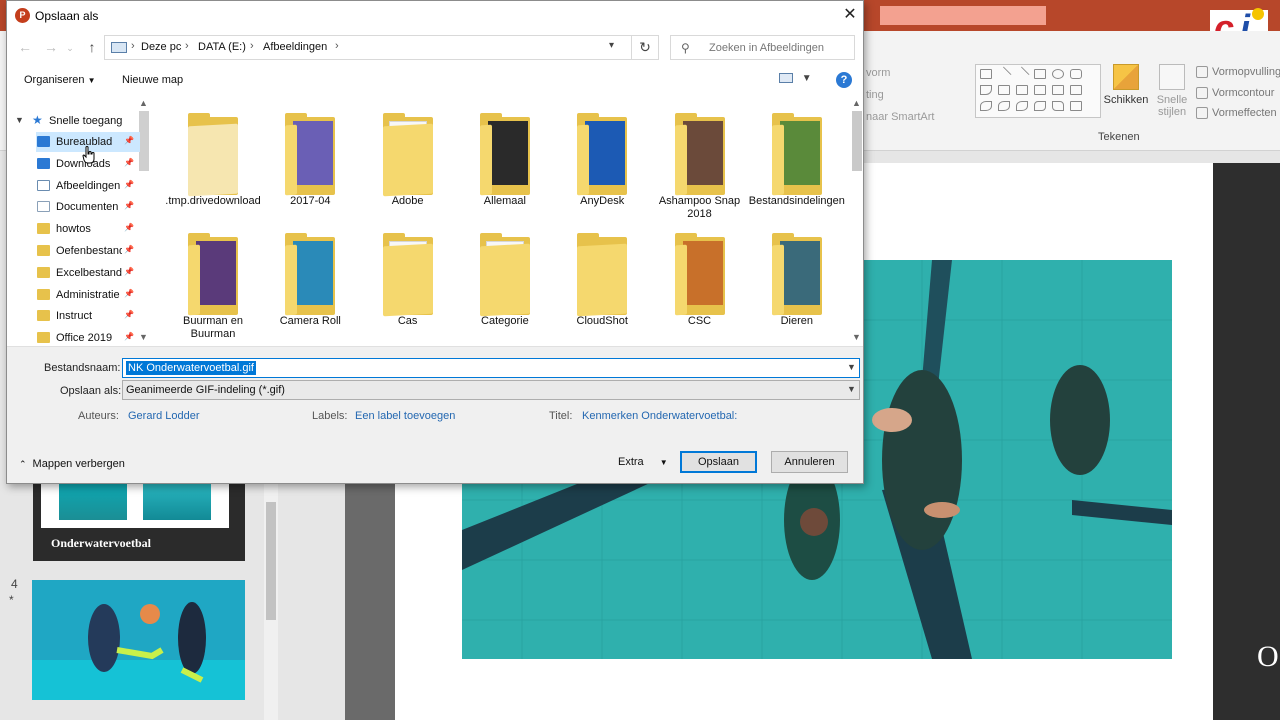  I want to click on shape-arrow-right-icon, so click(1040, 90).